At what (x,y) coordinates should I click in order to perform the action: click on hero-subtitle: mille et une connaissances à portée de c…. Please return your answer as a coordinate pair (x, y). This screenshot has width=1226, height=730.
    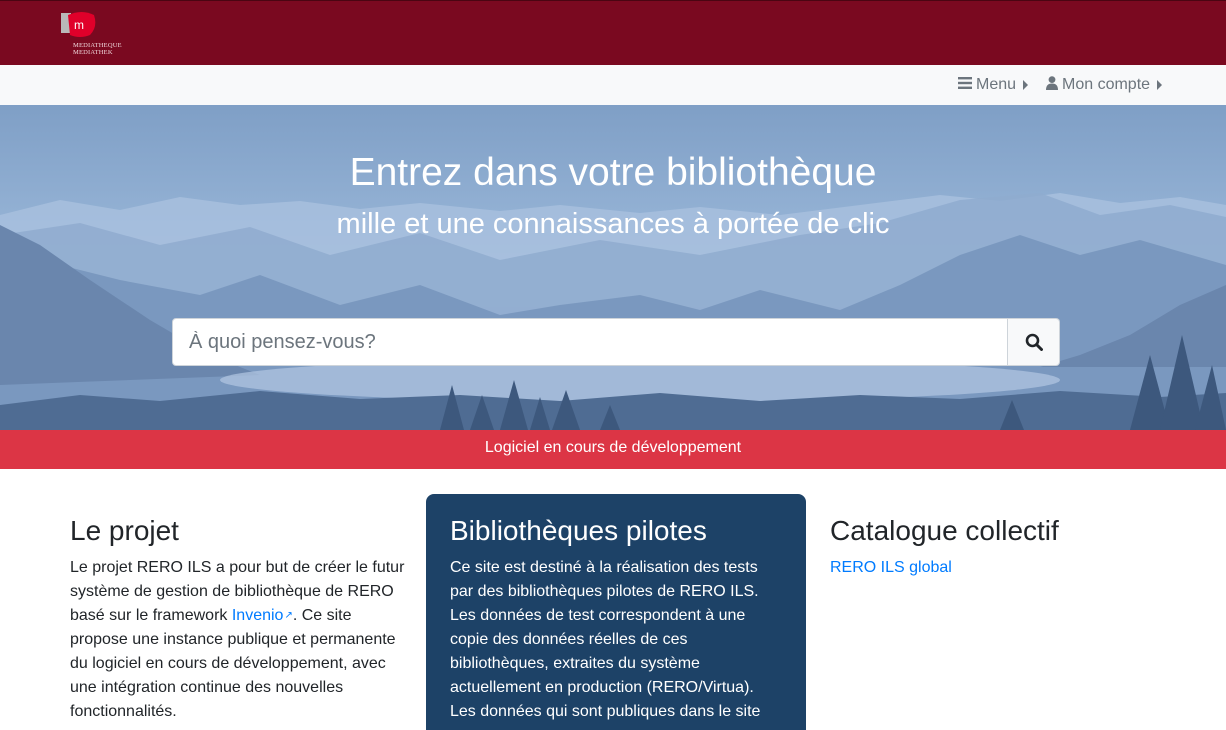
    Looking at the image, I should click on (613, 224).